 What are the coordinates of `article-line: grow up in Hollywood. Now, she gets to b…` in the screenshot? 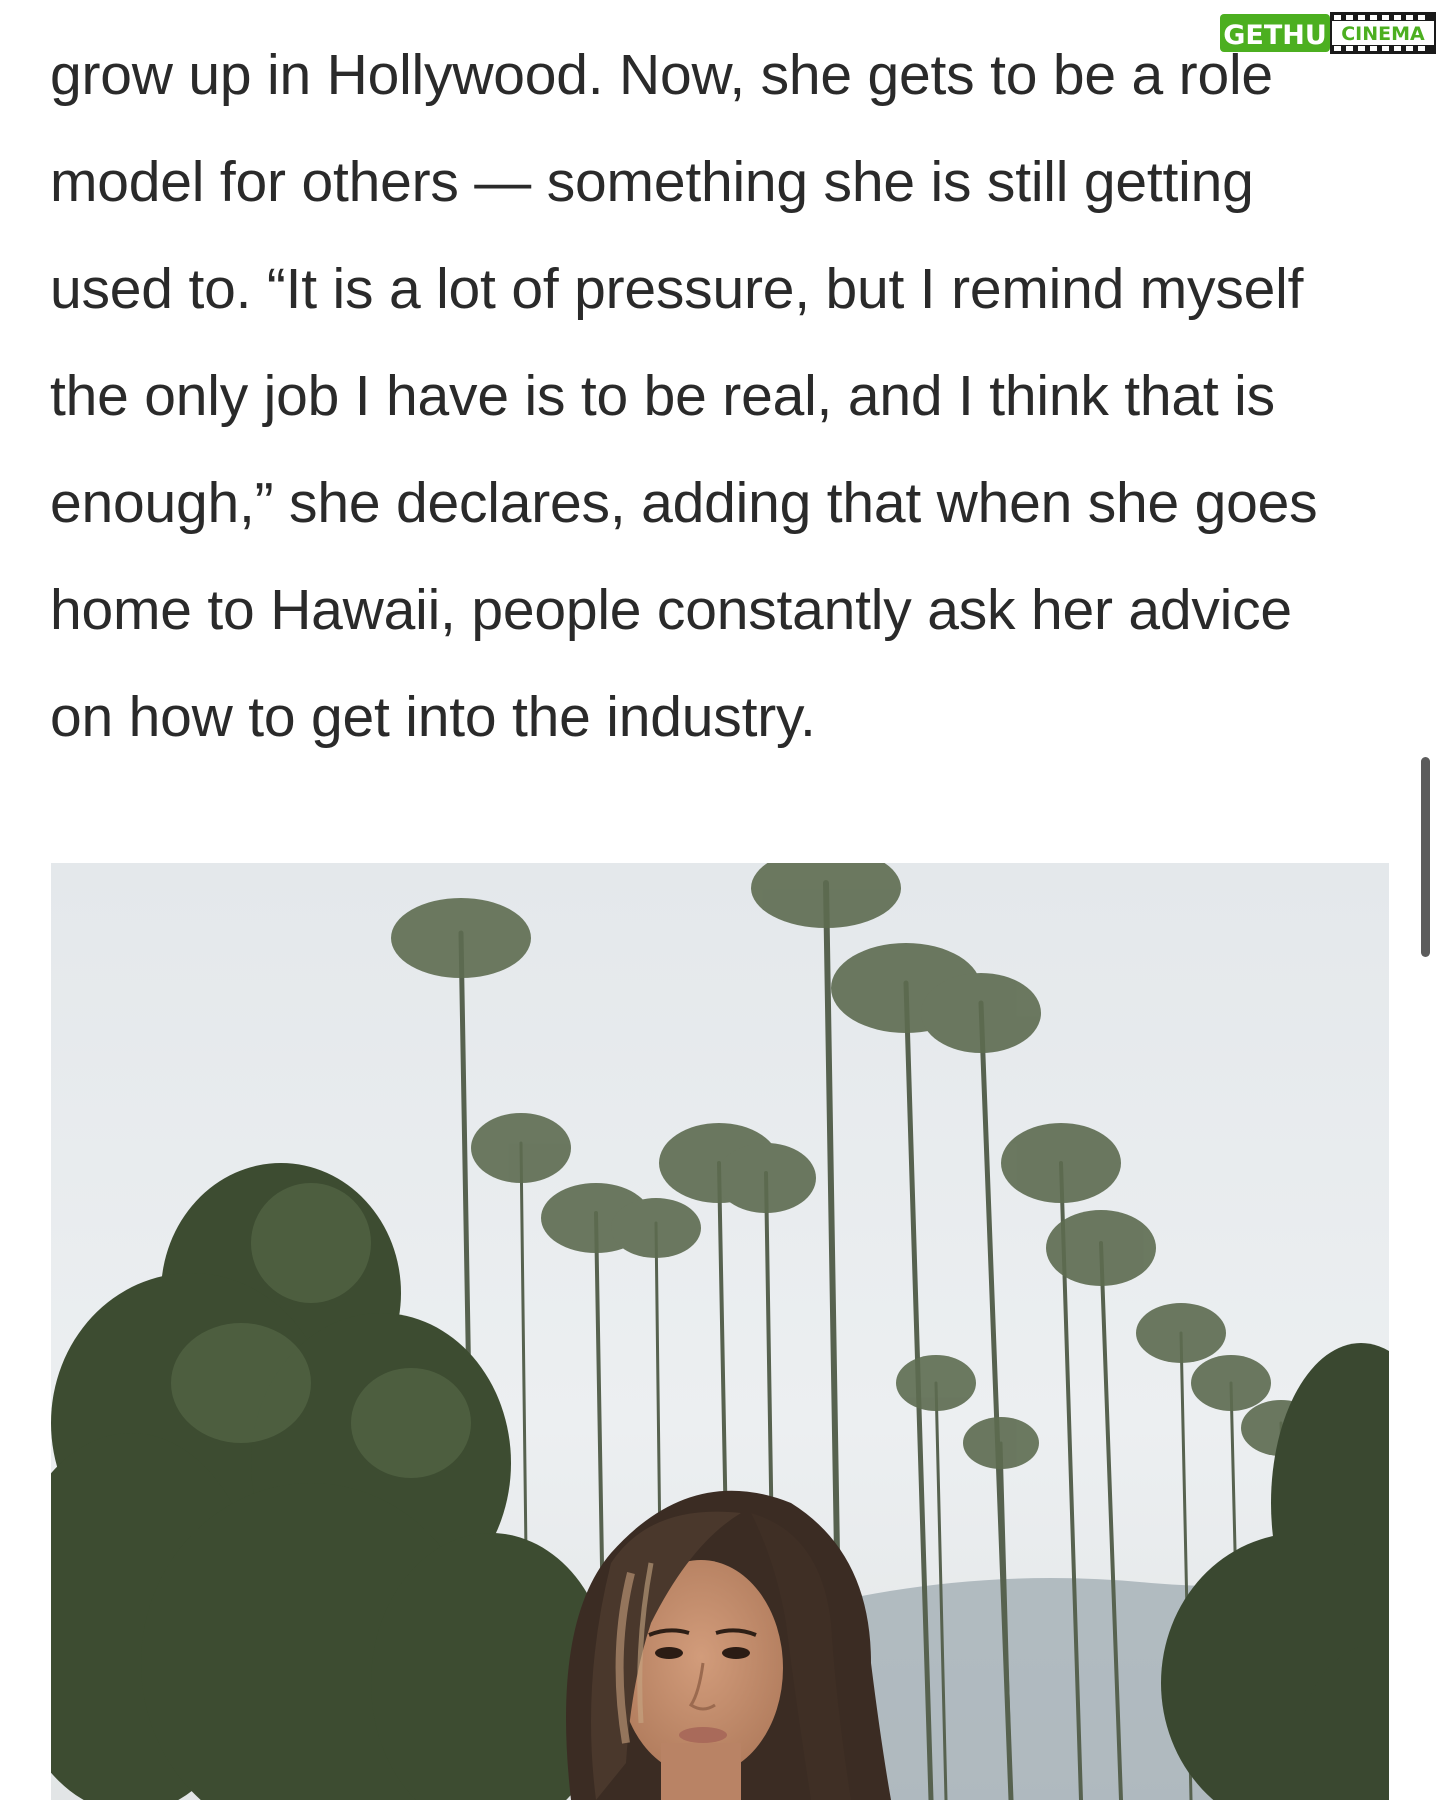 It's located at (661, 75).